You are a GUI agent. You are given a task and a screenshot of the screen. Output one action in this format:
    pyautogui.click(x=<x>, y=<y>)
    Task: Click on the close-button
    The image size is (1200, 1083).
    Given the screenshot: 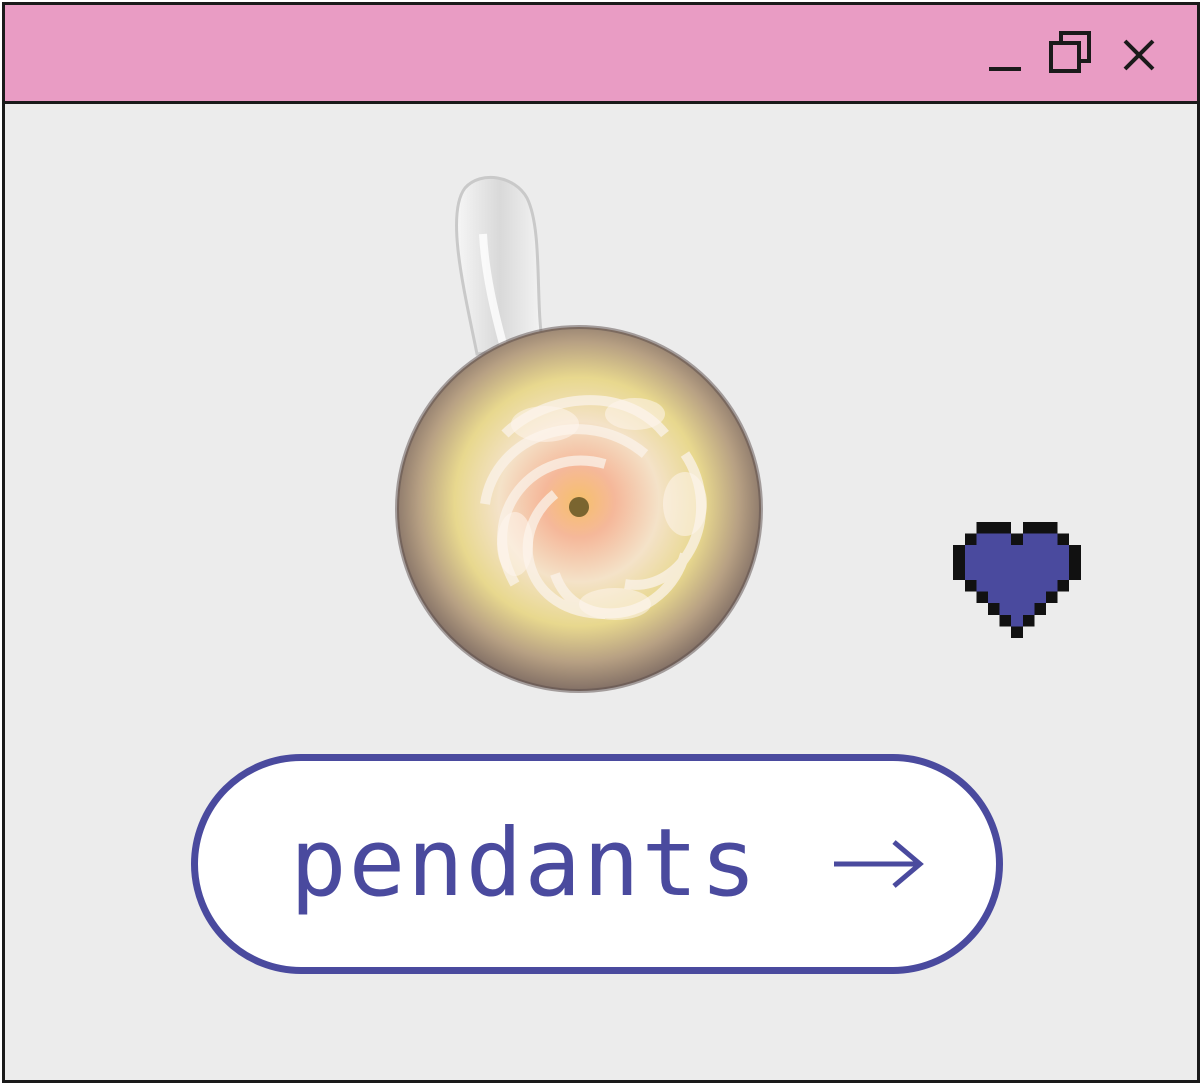 What is the action you would take?
    pyautogui.click(x=1139, y=55)
    